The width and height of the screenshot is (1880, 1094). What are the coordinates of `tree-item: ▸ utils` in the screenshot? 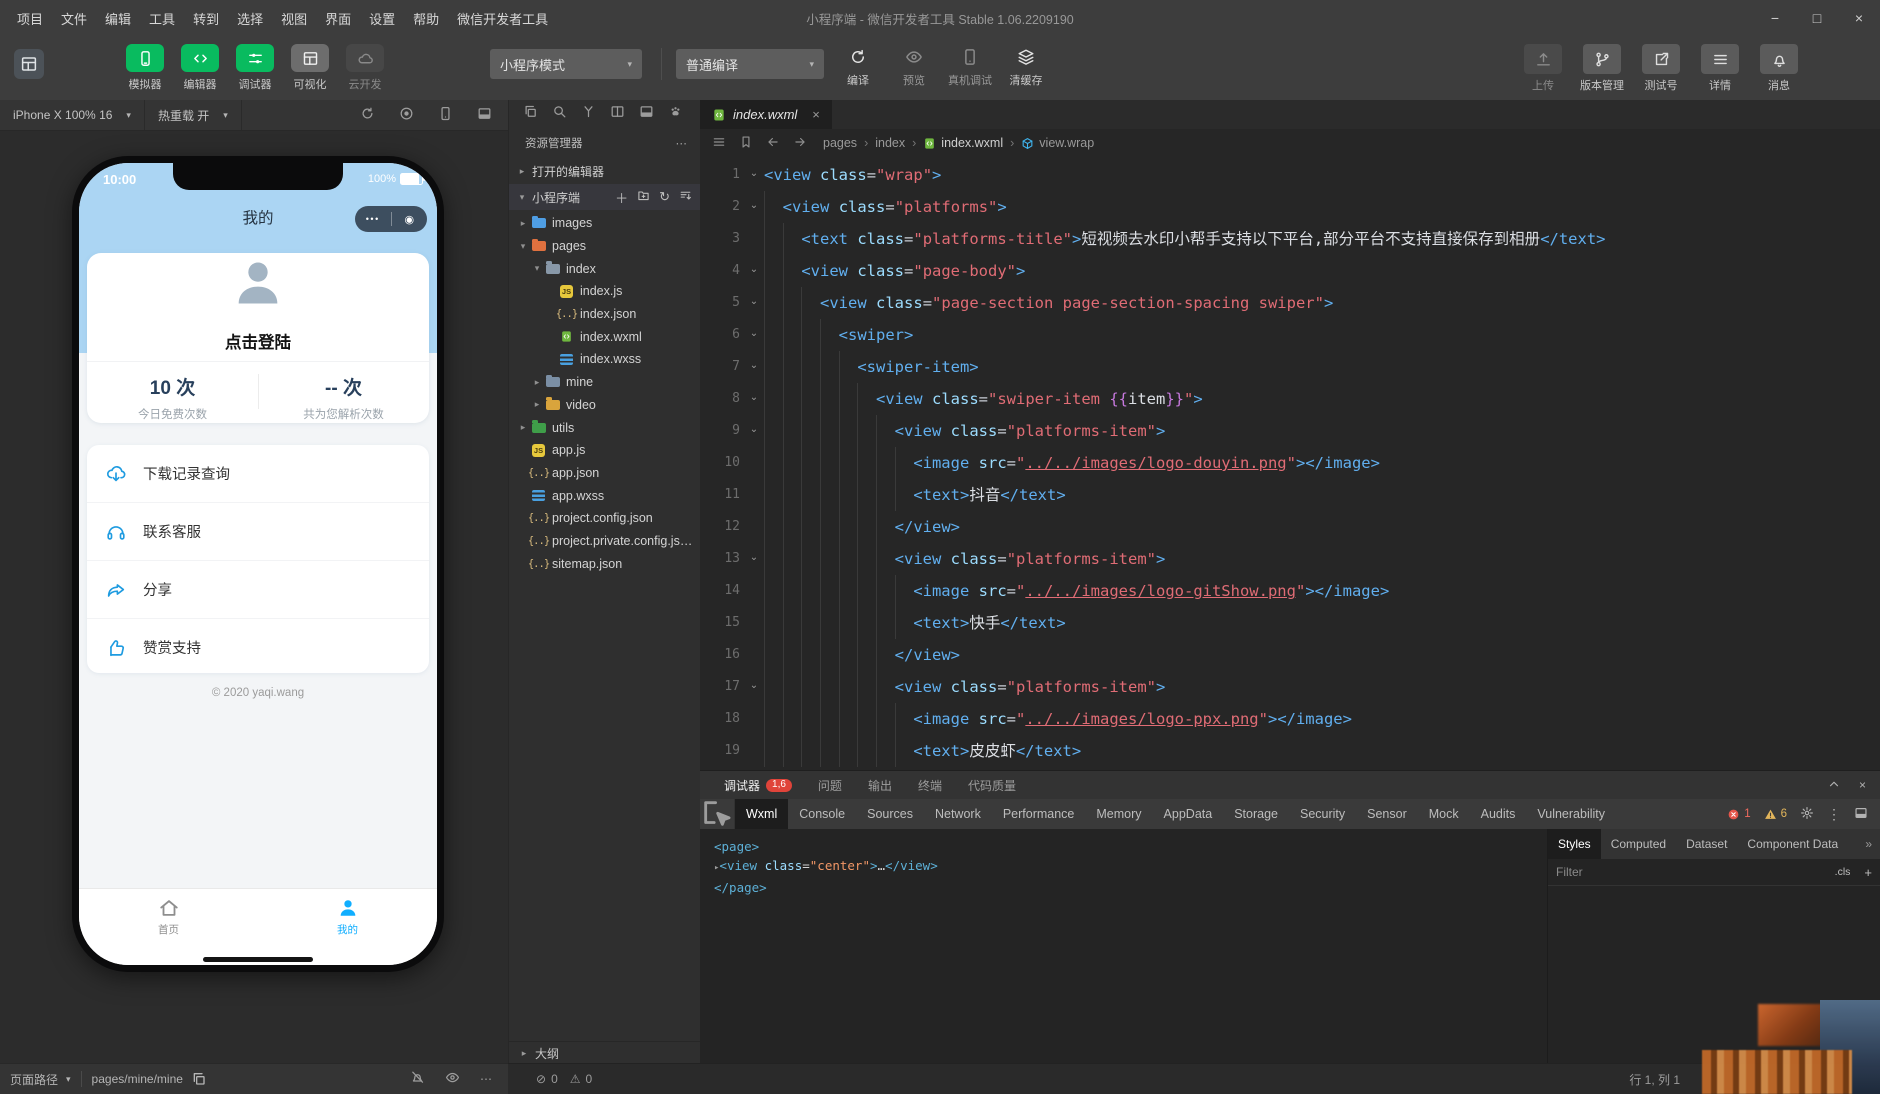 It's located at (604, 427).